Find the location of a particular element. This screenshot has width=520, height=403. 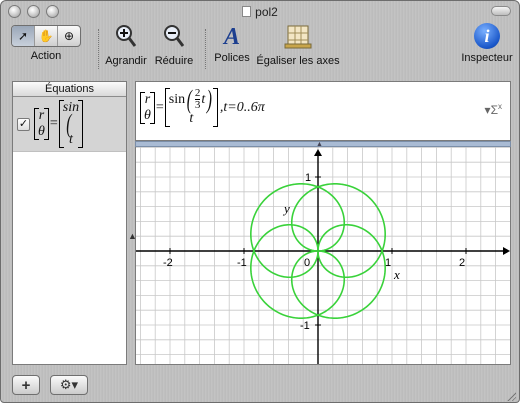

fonts-icon: A is located at coordinates (231, 37).